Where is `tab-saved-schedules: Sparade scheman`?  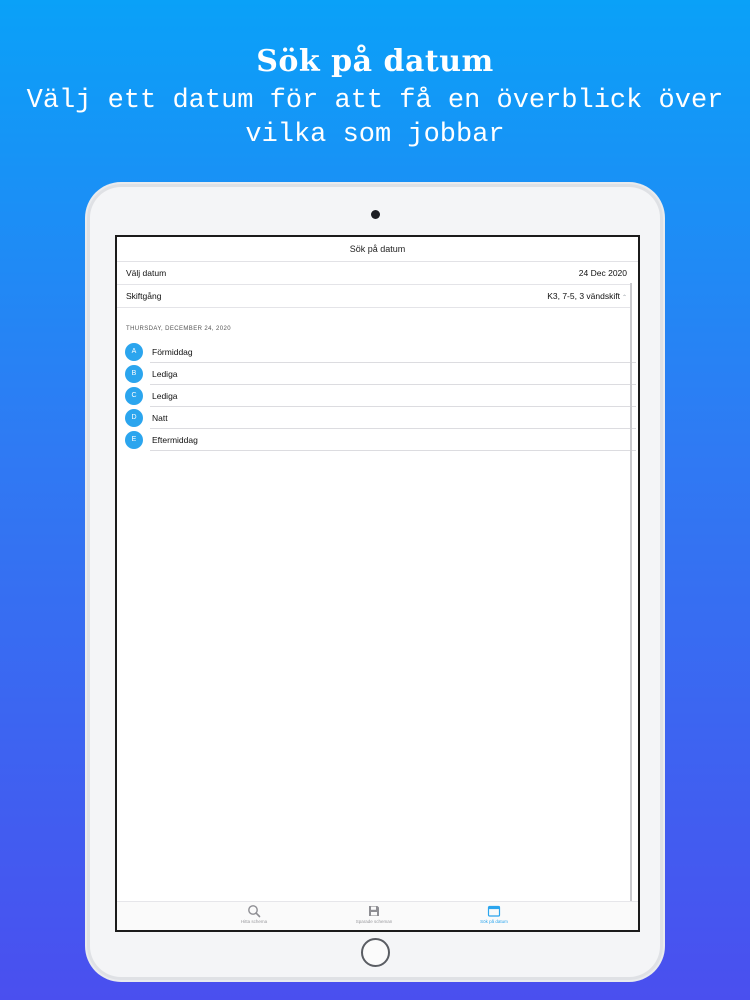 tab-saved-schedules: Sparade scheman is located at coordinates (374, 914).